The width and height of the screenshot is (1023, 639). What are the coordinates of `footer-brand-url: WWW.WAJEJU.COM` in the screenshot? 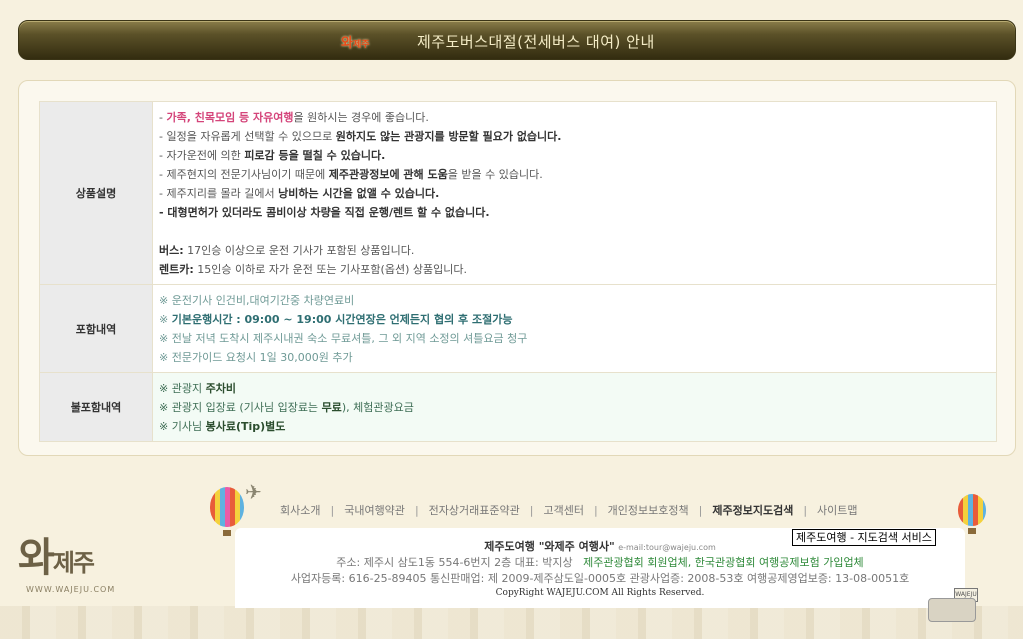 It's located at (71, 589).